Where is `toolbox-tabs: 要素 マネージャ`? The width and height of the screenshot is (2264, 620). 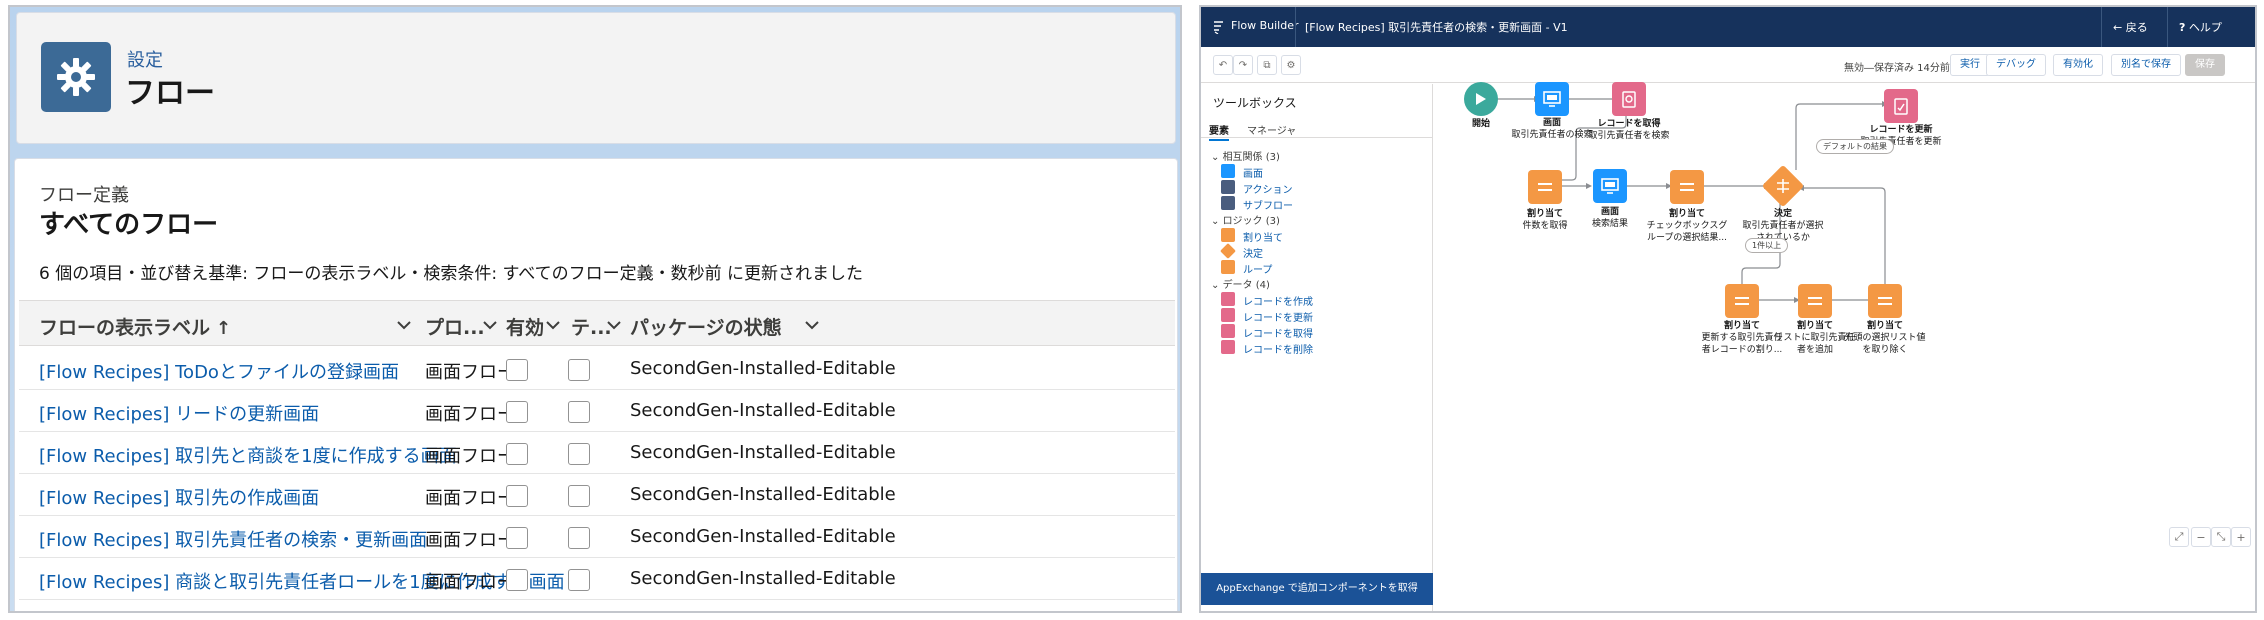
toolbox-tabs: 要素 マネージャ is located at coordinates (1316, 129).